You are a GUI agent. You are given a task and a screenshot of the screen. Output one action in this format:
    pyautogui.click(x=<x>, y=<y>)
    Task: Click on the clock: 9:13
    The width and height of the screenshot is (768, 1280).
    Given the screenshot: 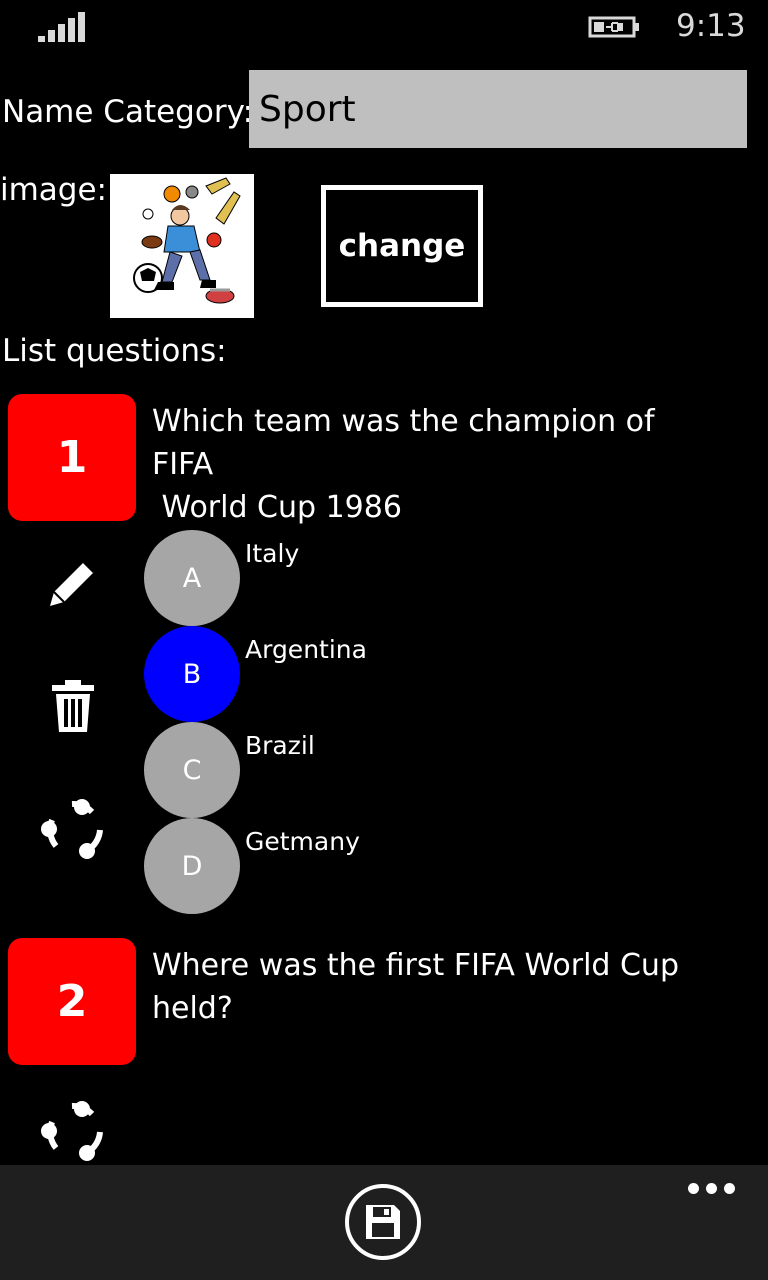 What is the action you would take?
    pyautogui.click(x=711, y=26)
    